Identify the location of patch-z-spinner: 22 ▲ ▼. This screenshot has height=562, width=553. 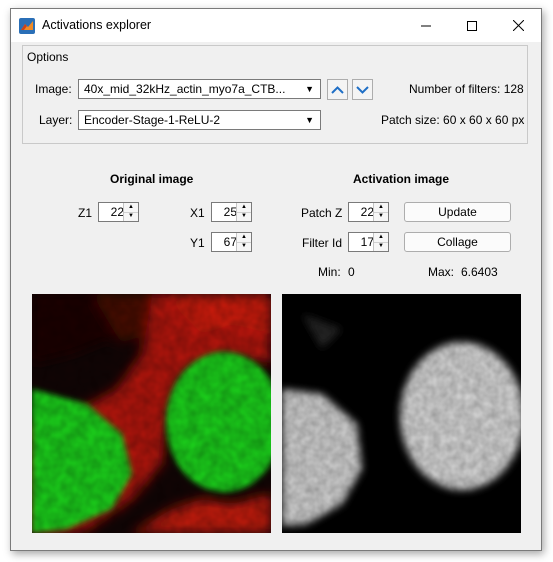
(368, 212).